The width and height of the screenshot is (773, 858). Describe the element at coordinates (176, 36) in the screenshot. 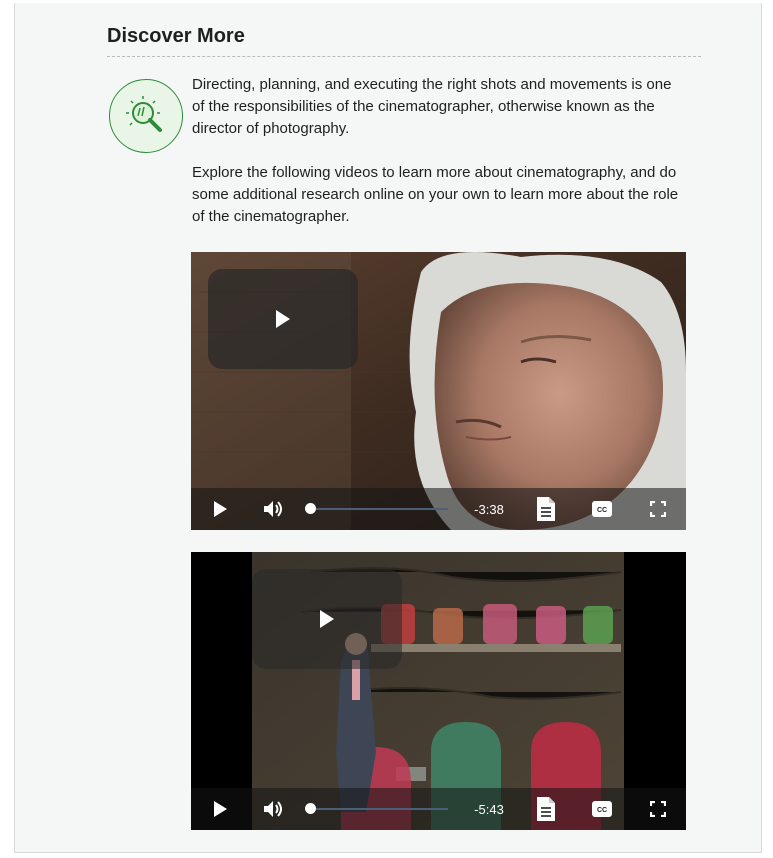

I see `section-title: Discover More` at that location.